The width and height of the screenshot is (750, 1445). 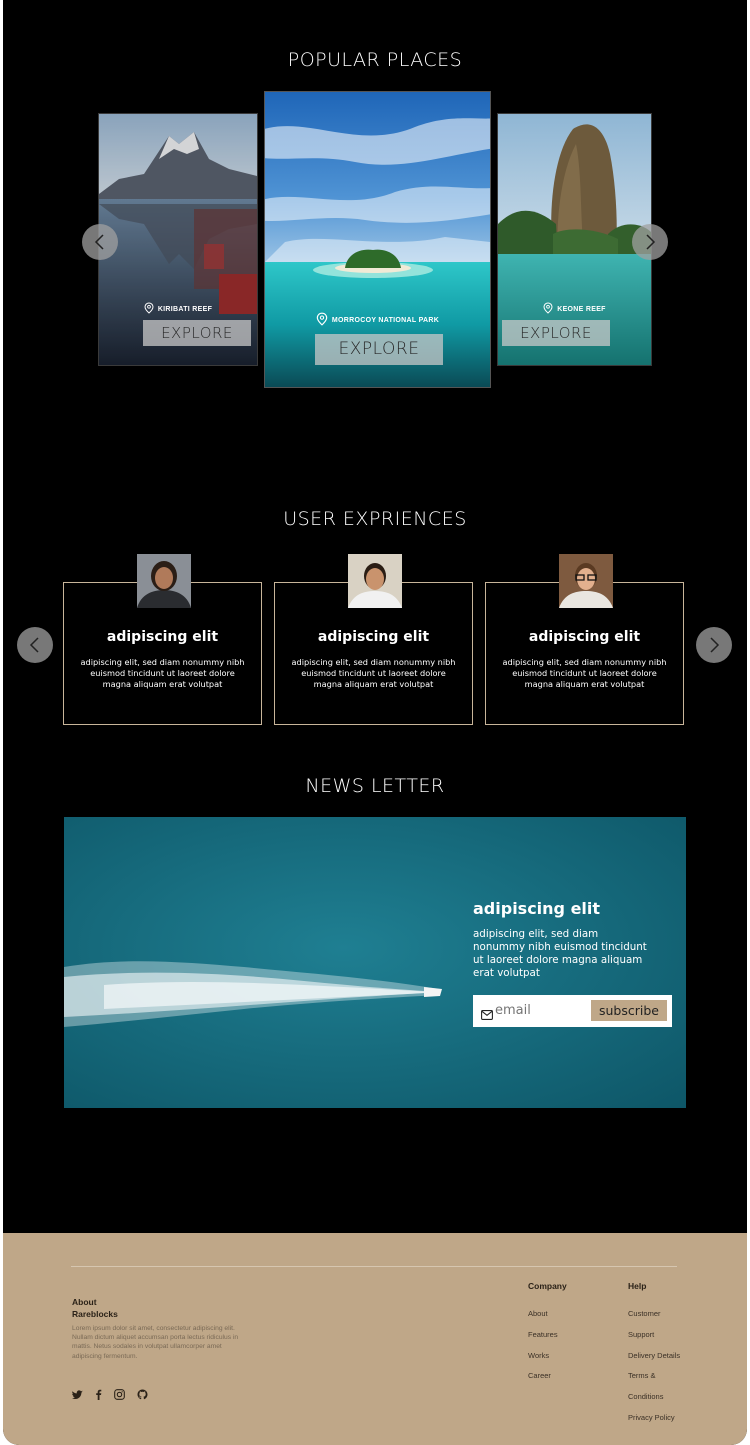 What do you see at coordinates (547, 1286) in the screenshot?
I see `footer-company-title: Company` at bounding box center [547, 1286].